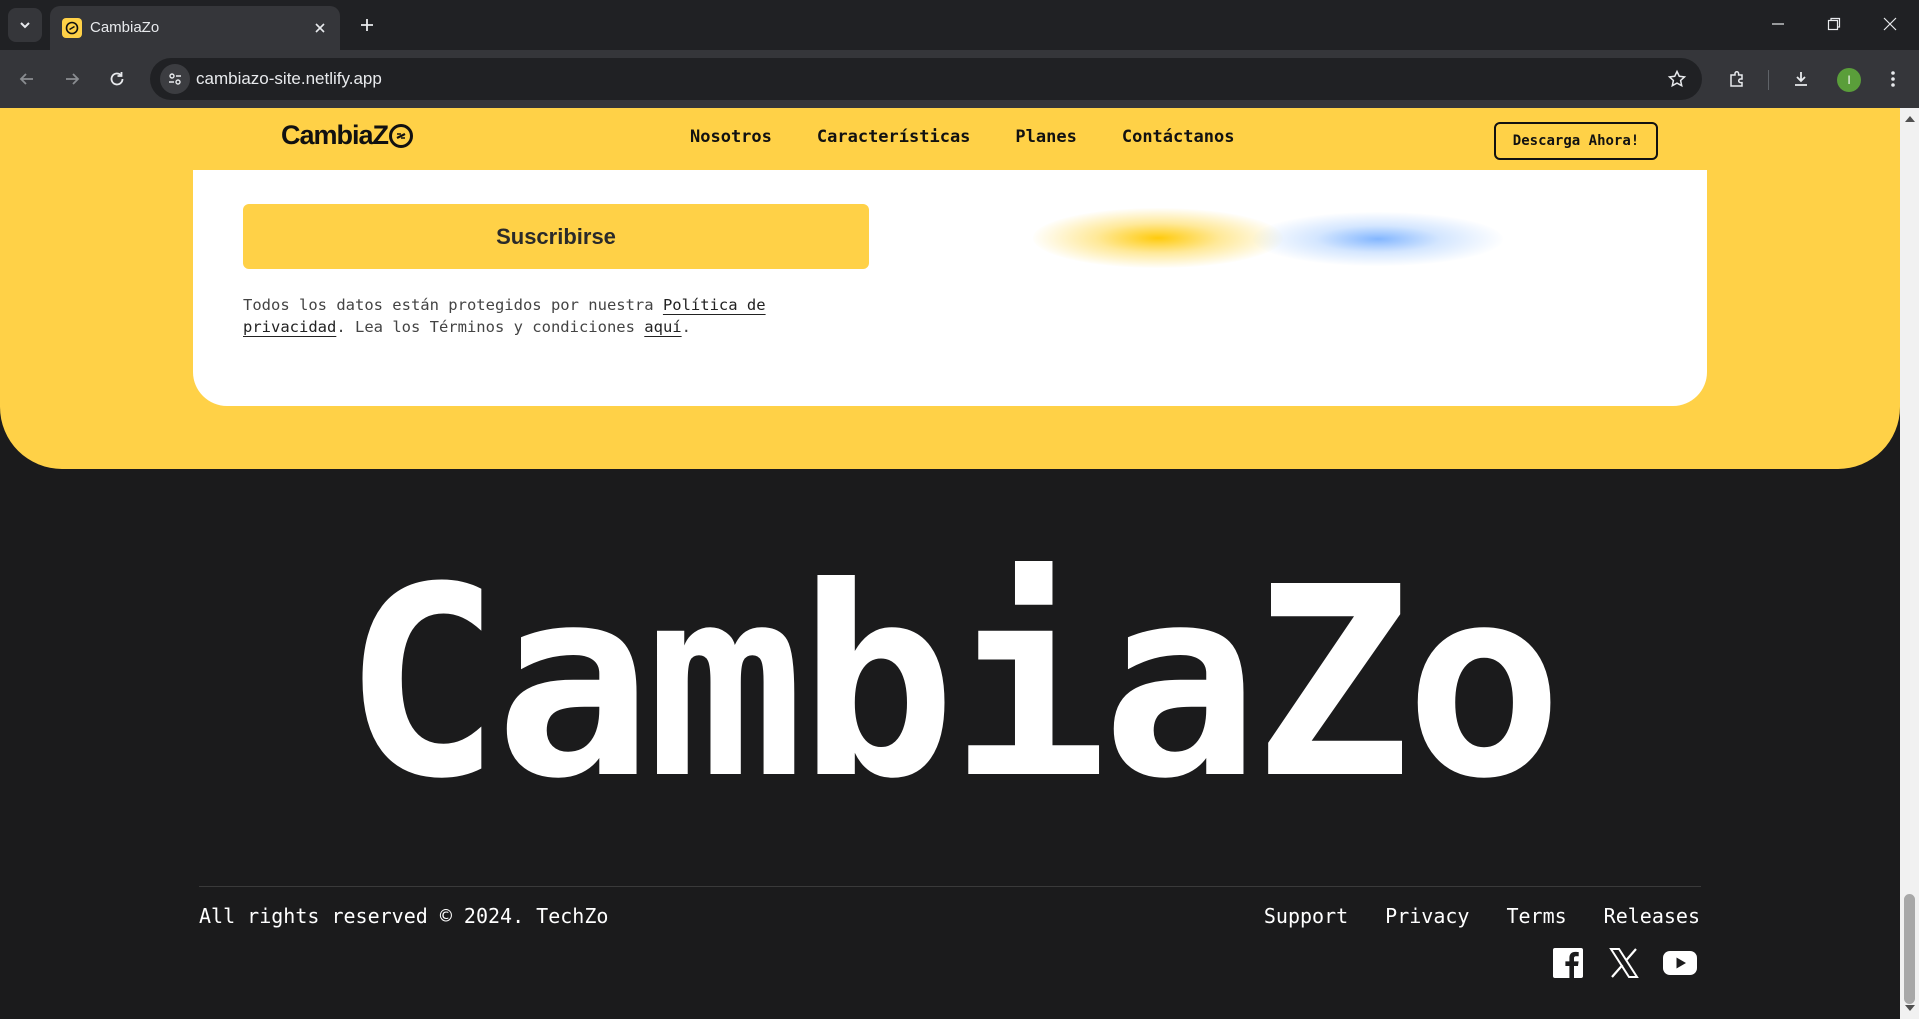 Image resolution: width=1919 pixels, height=1019 pixels. I want to click on restore-icon, so click(1834, 24).